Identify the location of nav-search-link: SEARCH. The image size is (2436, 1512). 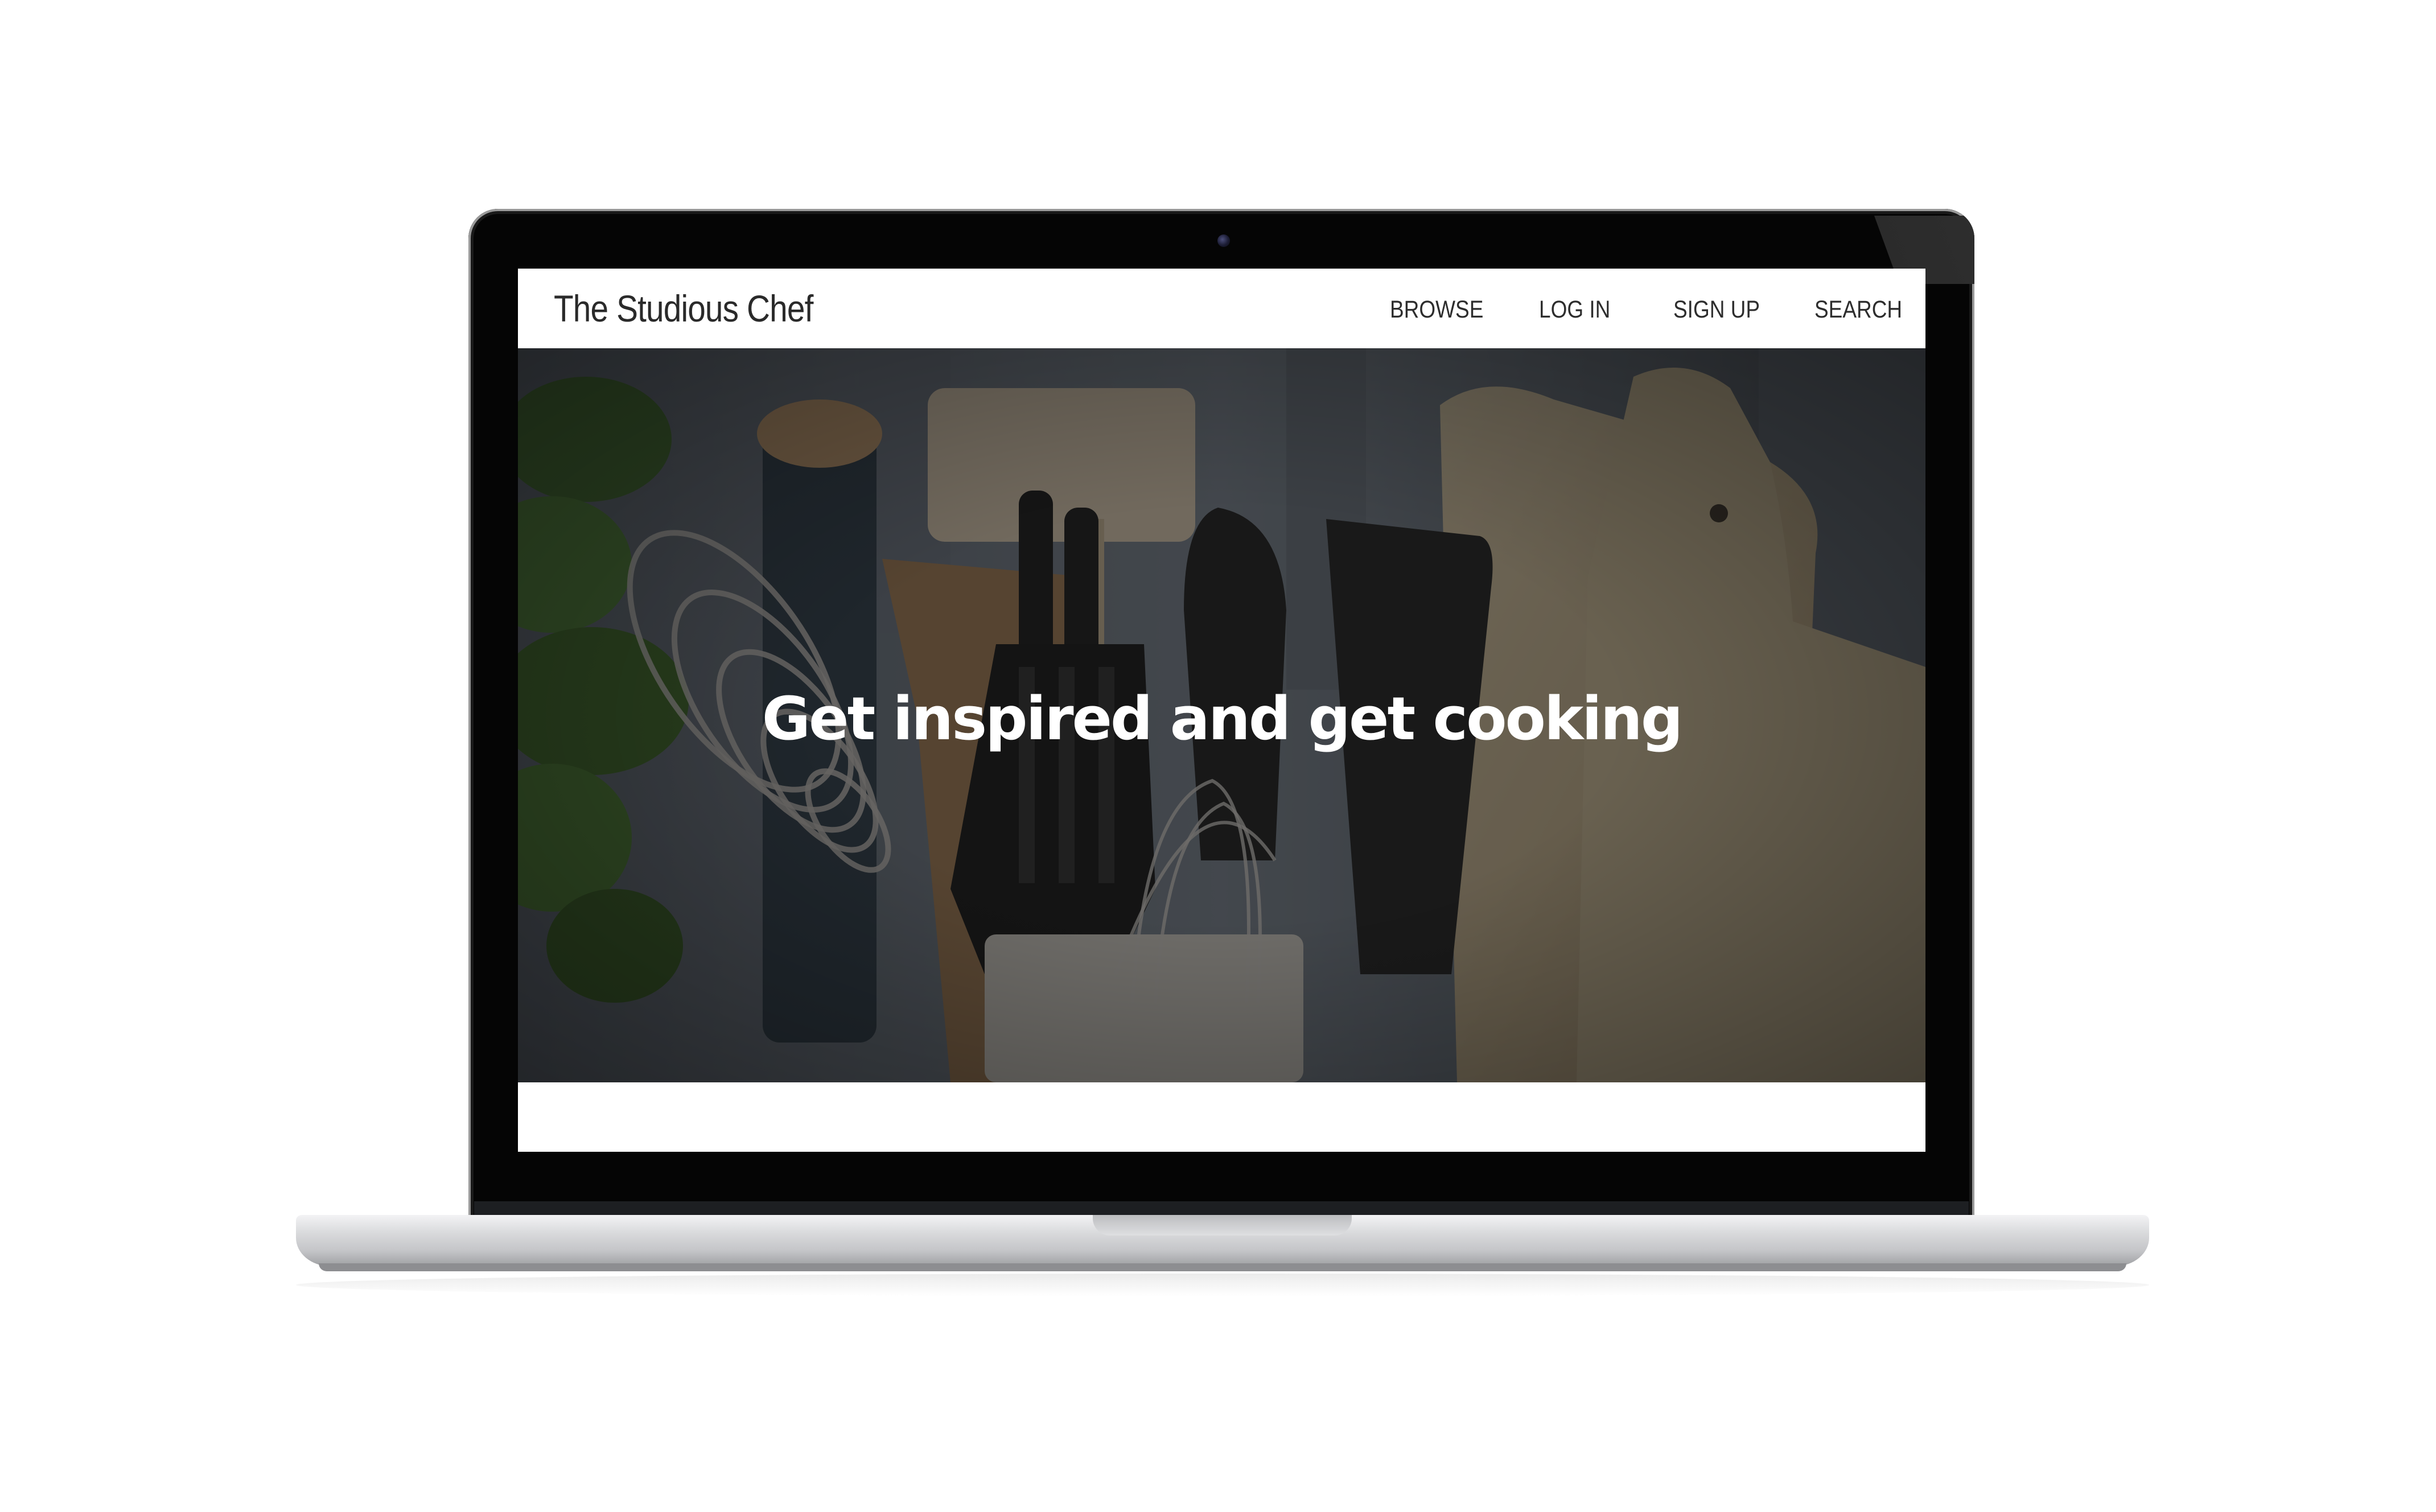
(1858, 310).